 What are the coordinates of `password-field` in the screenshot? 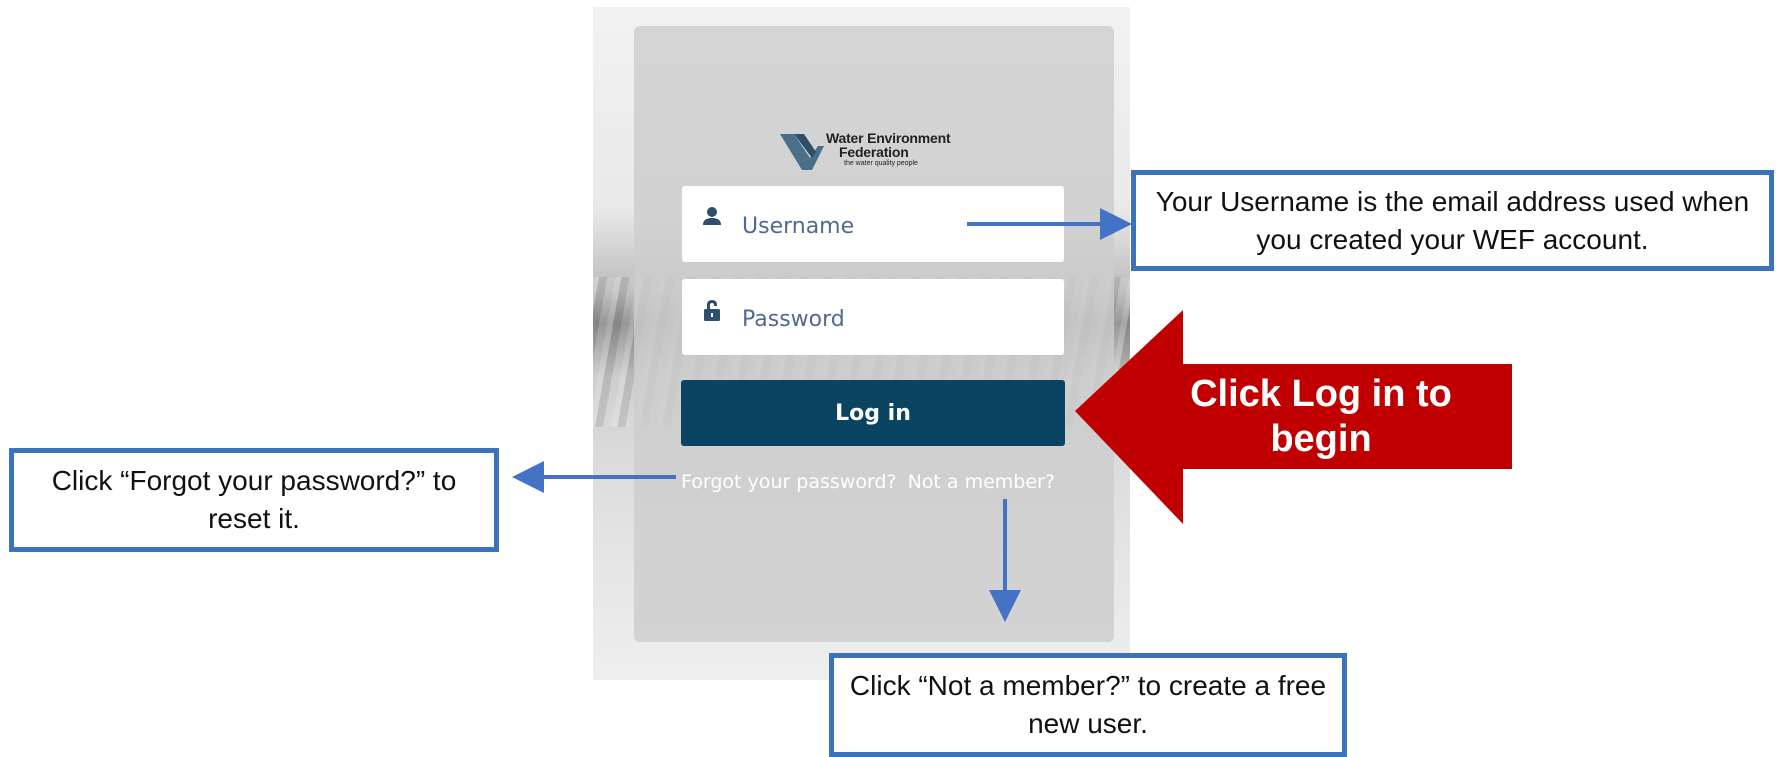 It's located at (873, 317).